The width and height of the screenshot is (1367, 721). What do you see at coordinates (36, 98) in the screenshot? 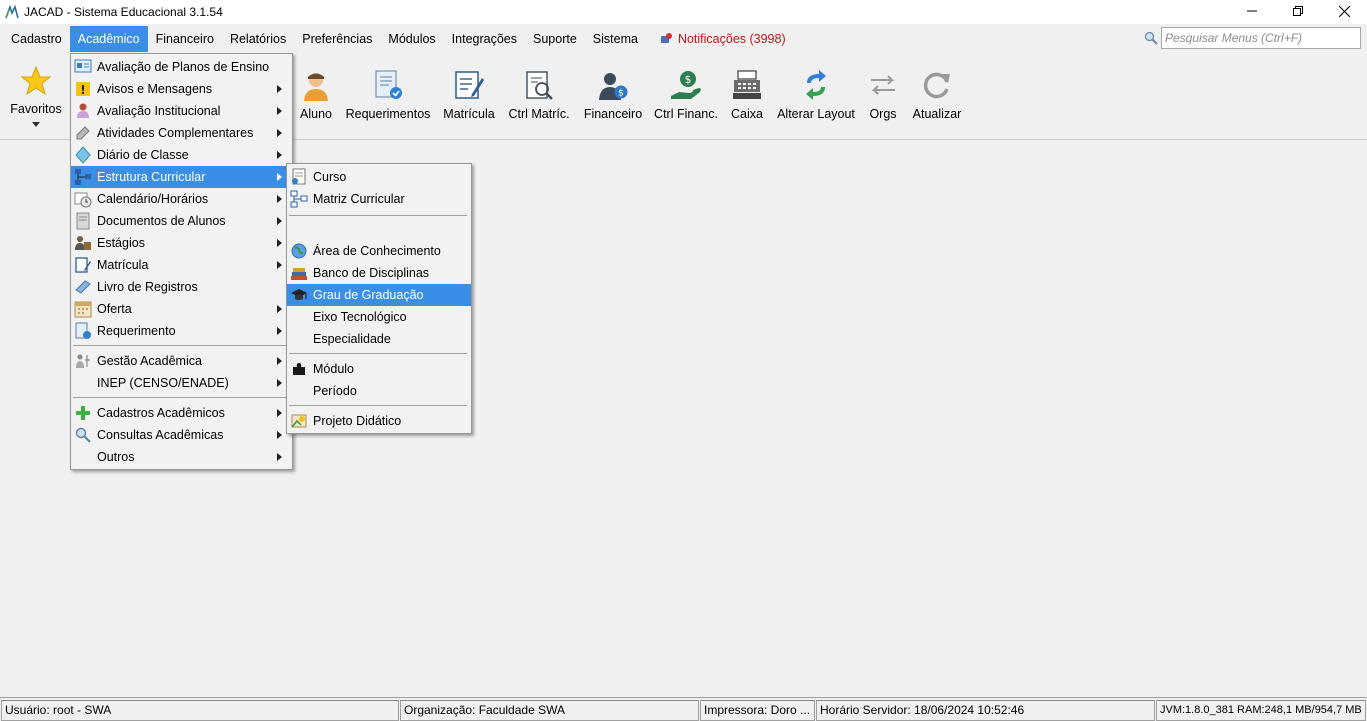
I see `favorites-button: Favoritos` at bounding box center [36, 98].